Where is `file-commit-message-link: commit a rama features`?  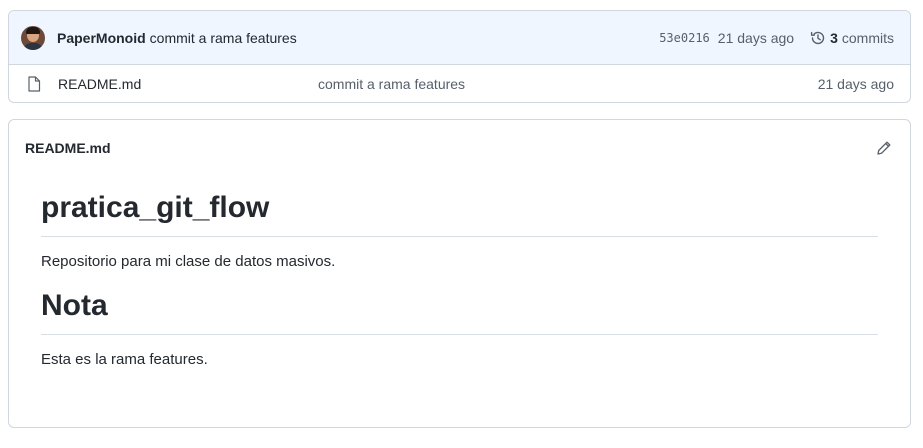
file-commit-message-link: commit a rama features is located at coordinates (568, 84).